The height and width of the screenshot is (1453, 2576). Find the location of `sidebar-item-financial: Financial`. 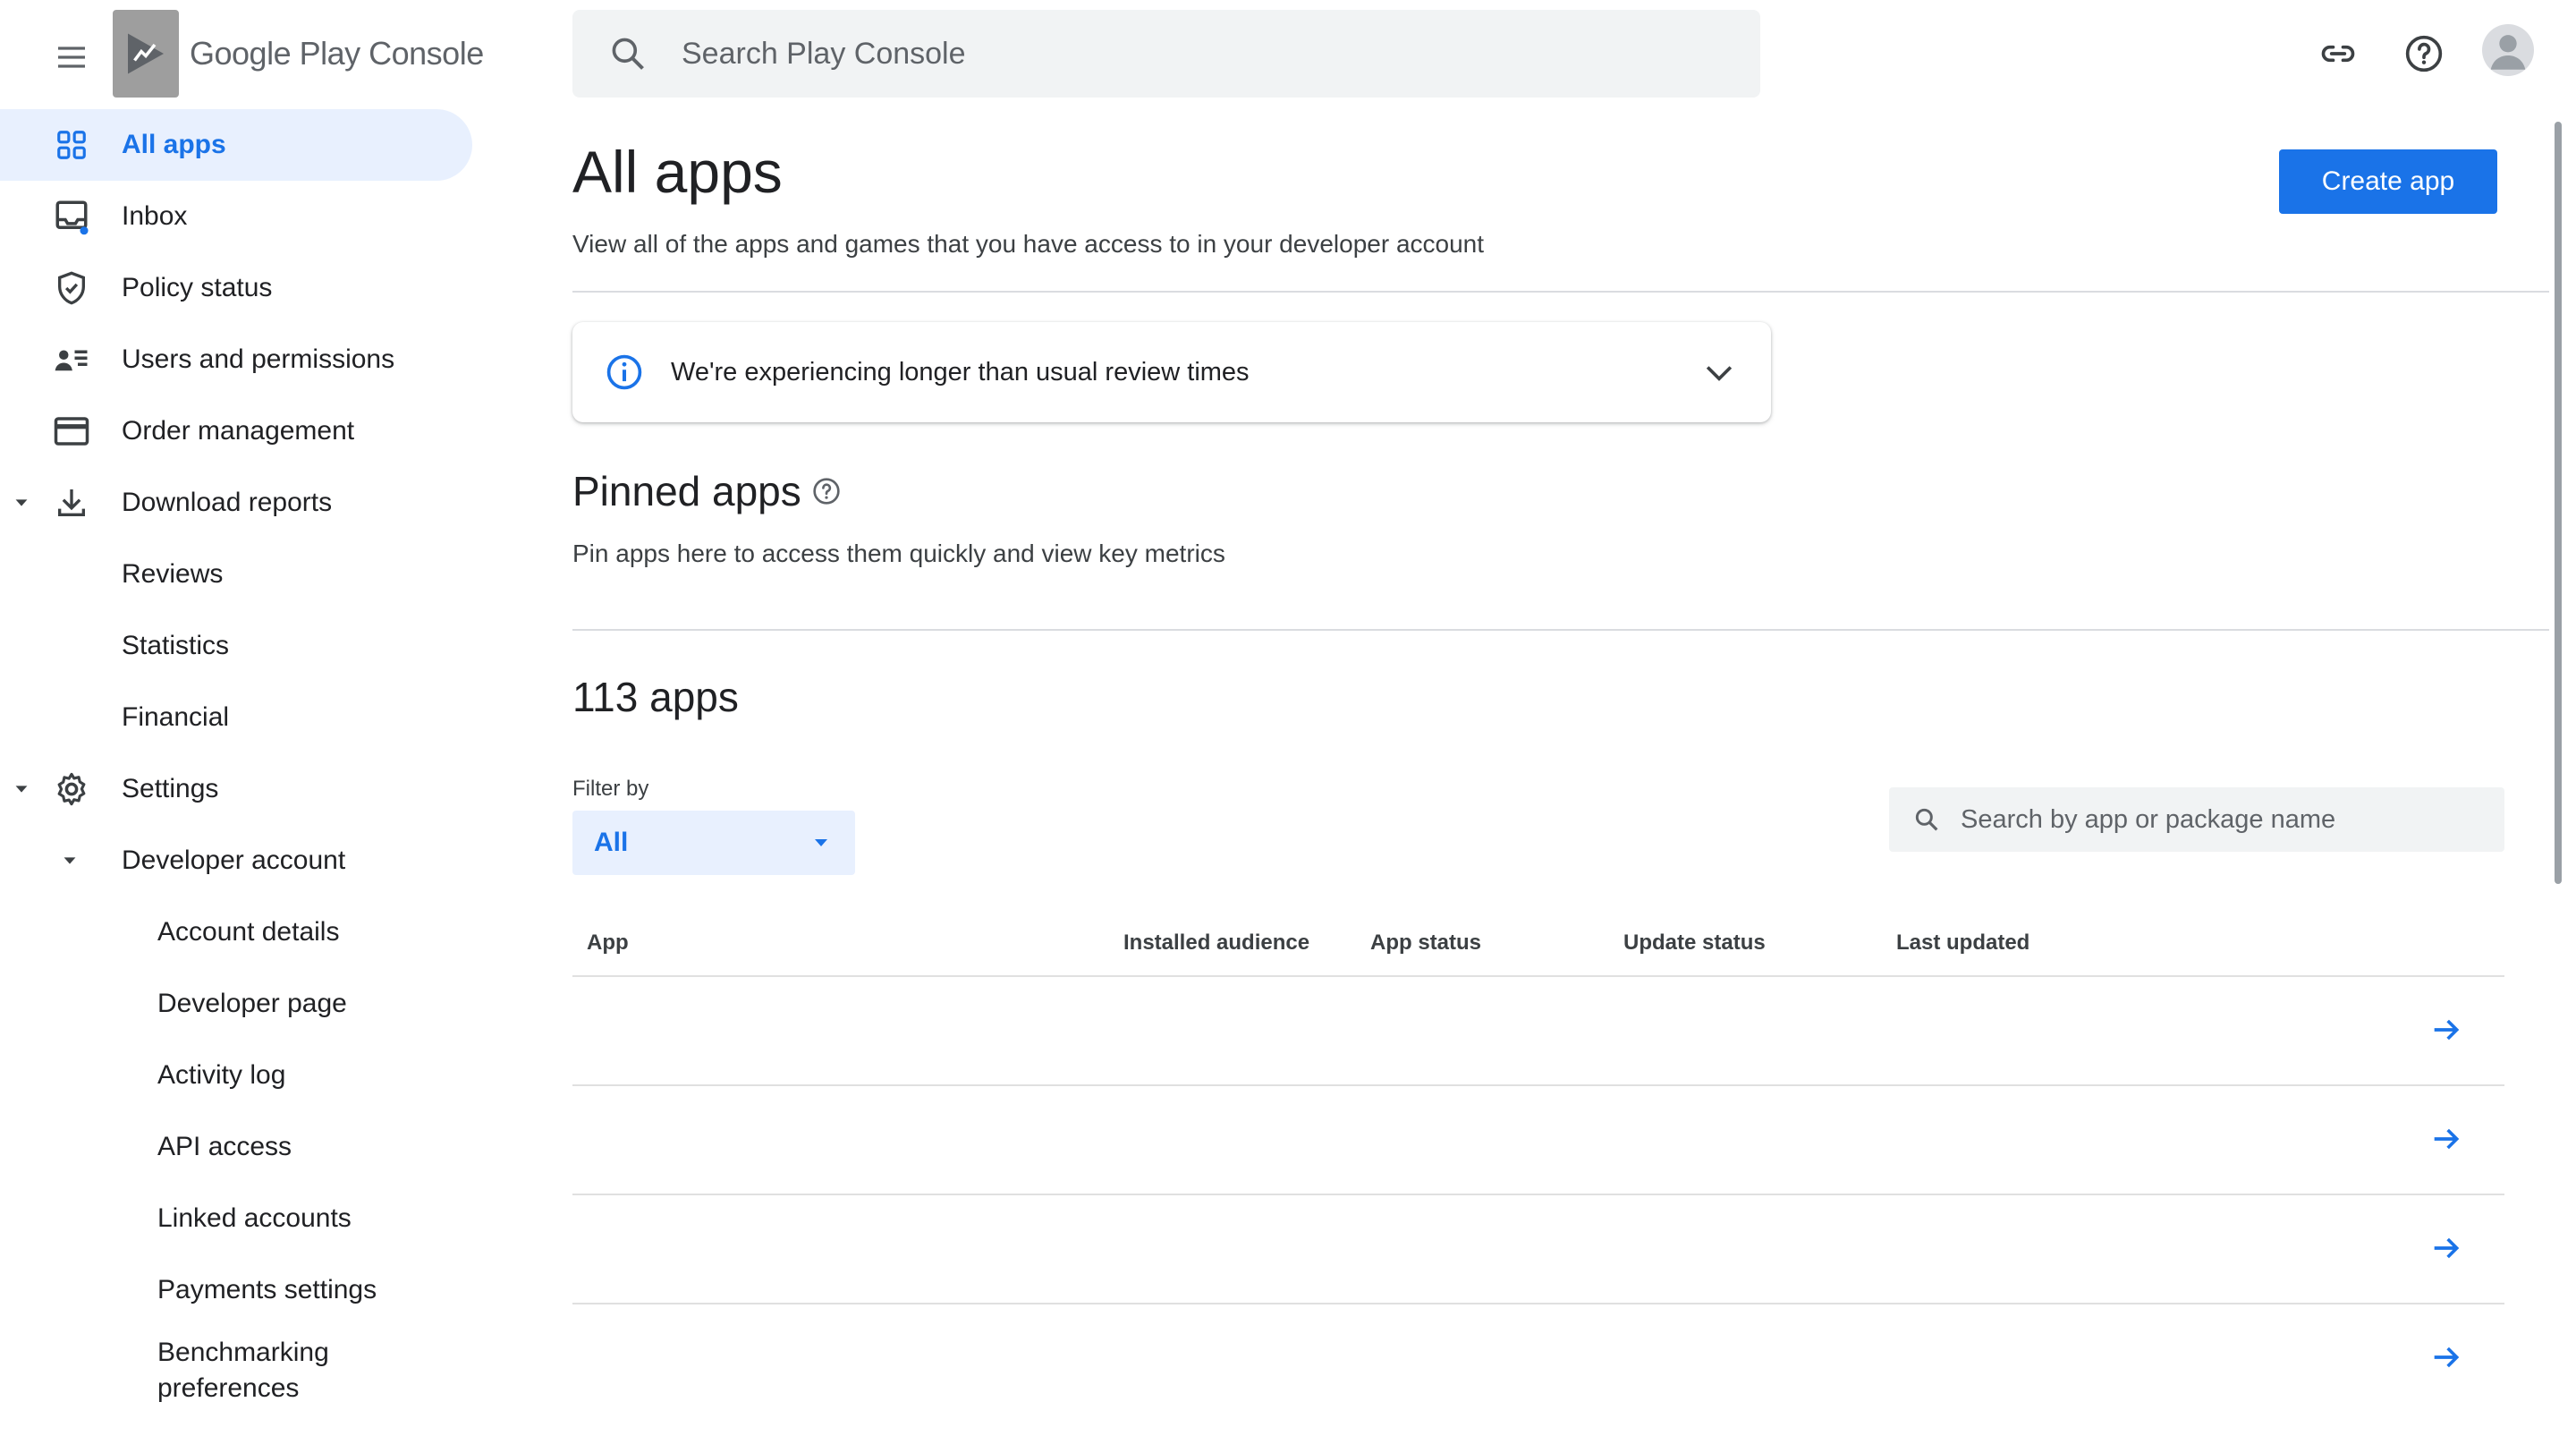

sidebar-item-financial: Financial is located at coordinates (241, 717).